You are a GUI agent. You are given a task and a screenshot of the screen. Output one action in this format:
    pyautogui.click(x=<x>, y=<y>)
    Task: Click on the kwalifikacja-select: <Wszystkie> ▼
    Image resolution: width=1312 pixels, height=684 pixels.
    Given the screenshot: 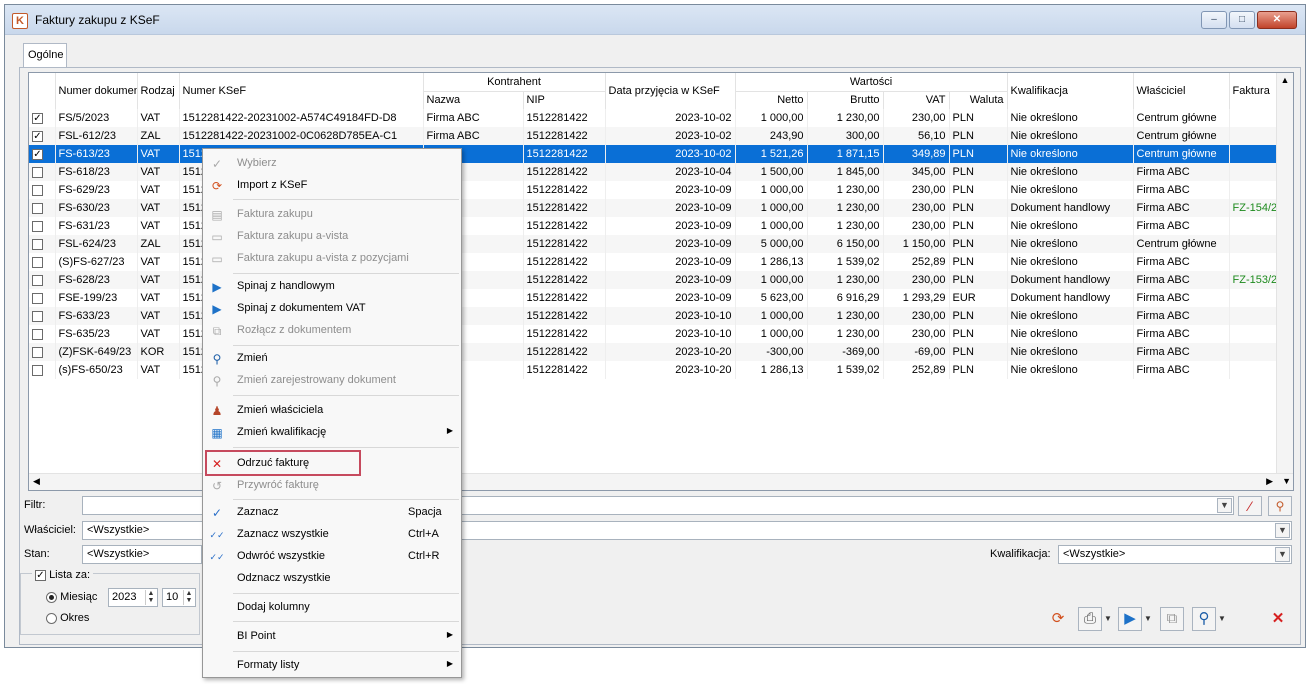 What is the action you would take?
    pyautogui.click(x=1175, y=554)
    